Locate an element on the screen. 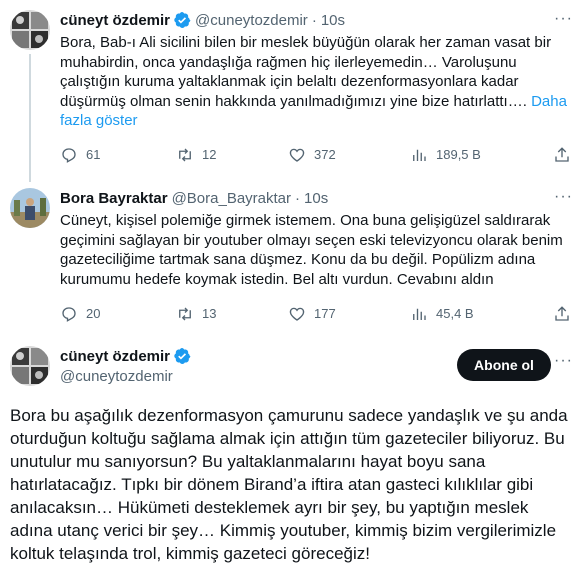 This screenshot has width=585, height=582. like-button: 177 is located at coordinates (312, 314).